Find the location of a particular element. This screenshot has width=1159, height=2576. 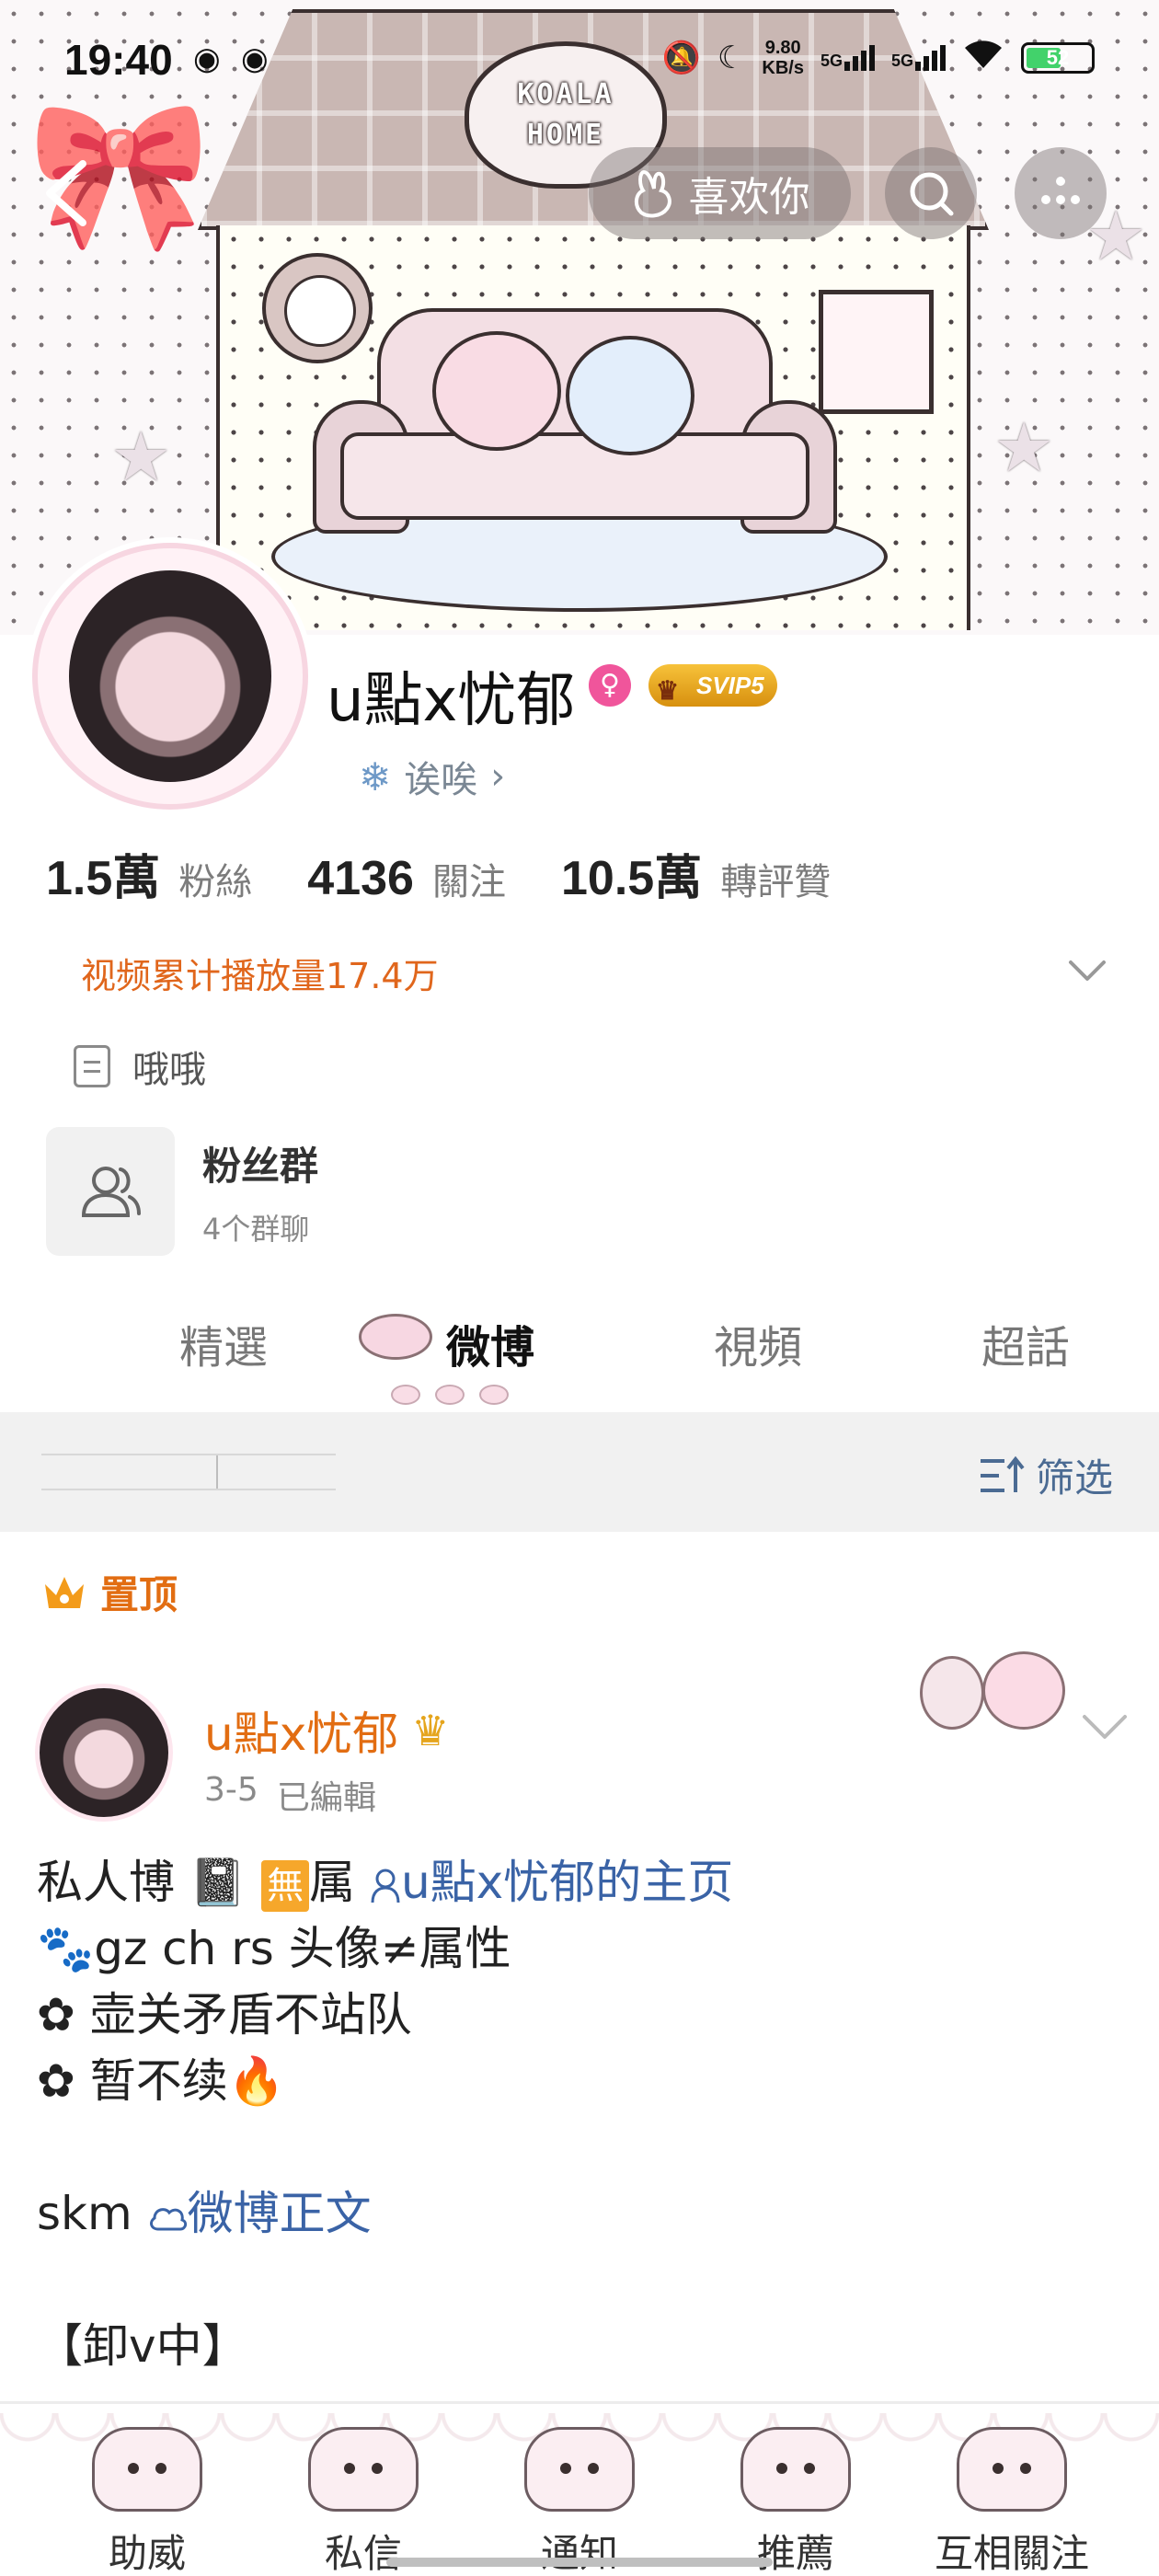

post-text: 属 is located at coordinates (332, 1882).